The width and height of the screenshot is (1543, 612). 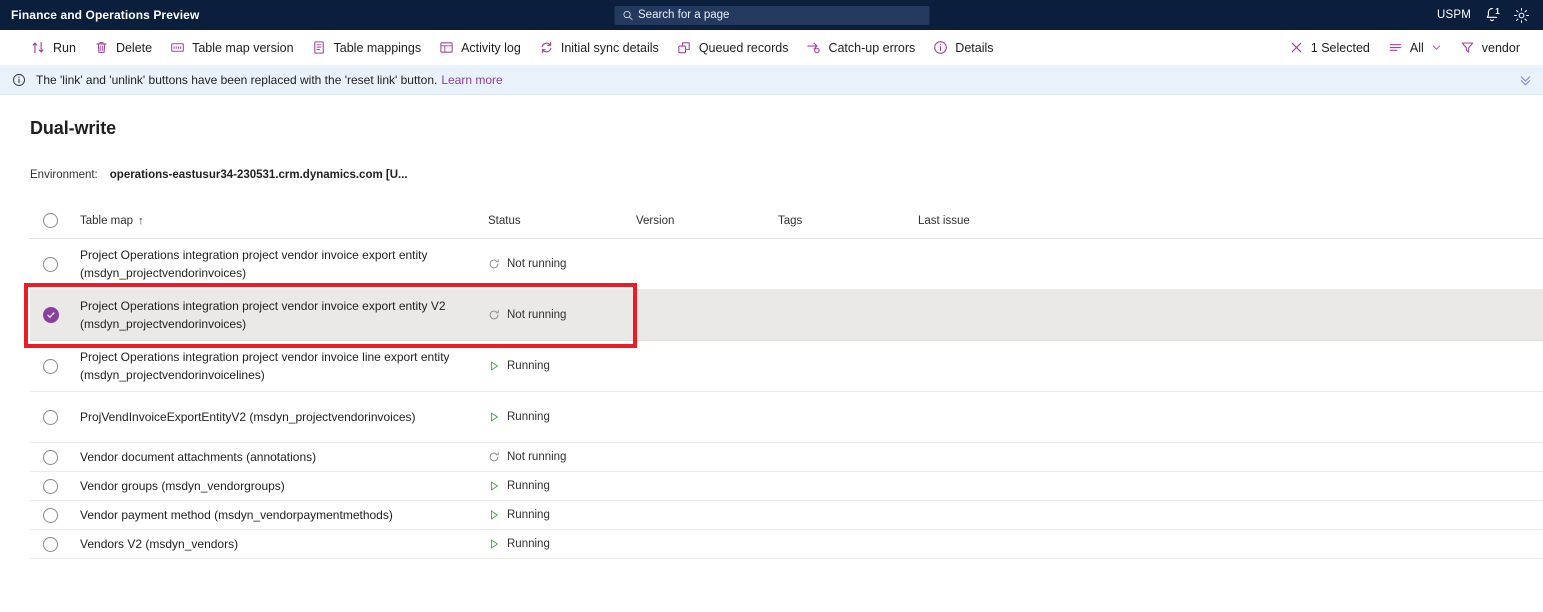 What do you see at coordinates (377, 47) in the screenshot?
I see `table-mappings-label: Table mappings` at bounding box center [377, 47].